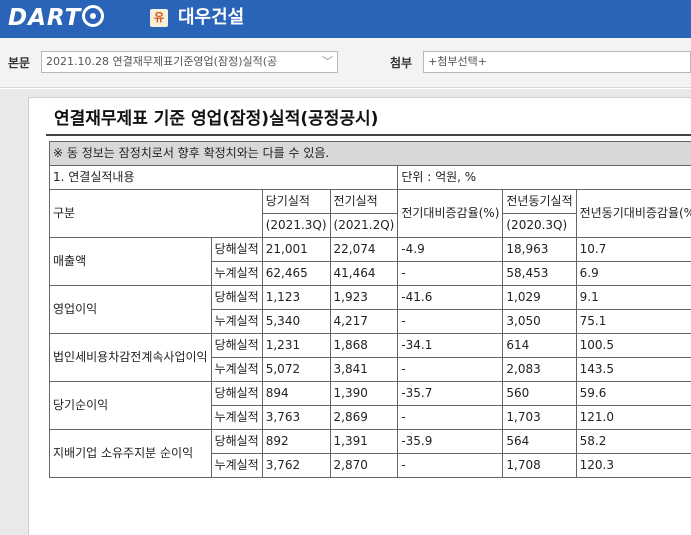 The image size is (691, 535). I want to click on current-value: 1,123, so click(296, 297).